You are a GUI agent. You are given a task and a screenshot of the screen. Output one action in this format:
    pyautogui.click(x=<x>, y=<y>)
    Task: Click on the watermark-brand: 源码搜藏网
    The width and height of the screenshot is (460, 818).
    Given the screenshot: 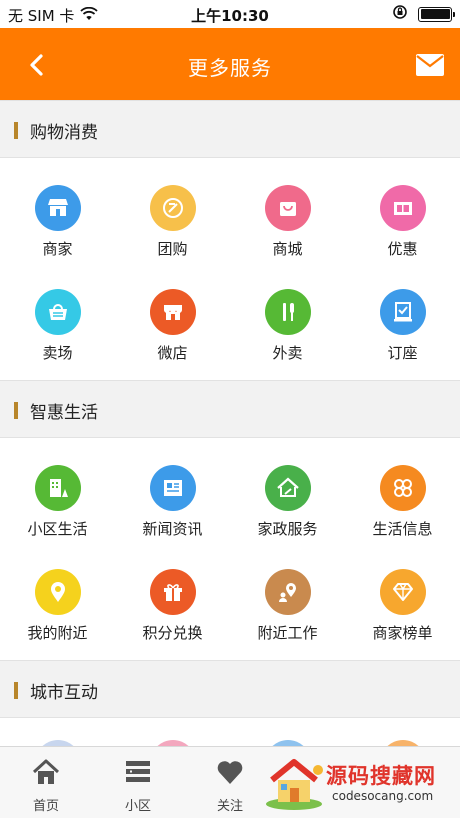 What is the action you would take?
    pyautogui.click(x=381, y=776)
    